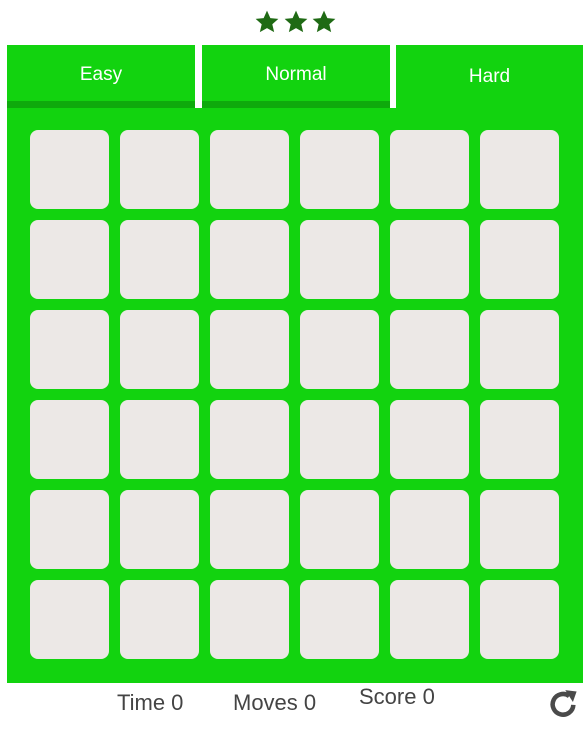 Image resolution: width=587 pixels, height=730 pixels. I want to click on restart-icon, so click(563, 704).